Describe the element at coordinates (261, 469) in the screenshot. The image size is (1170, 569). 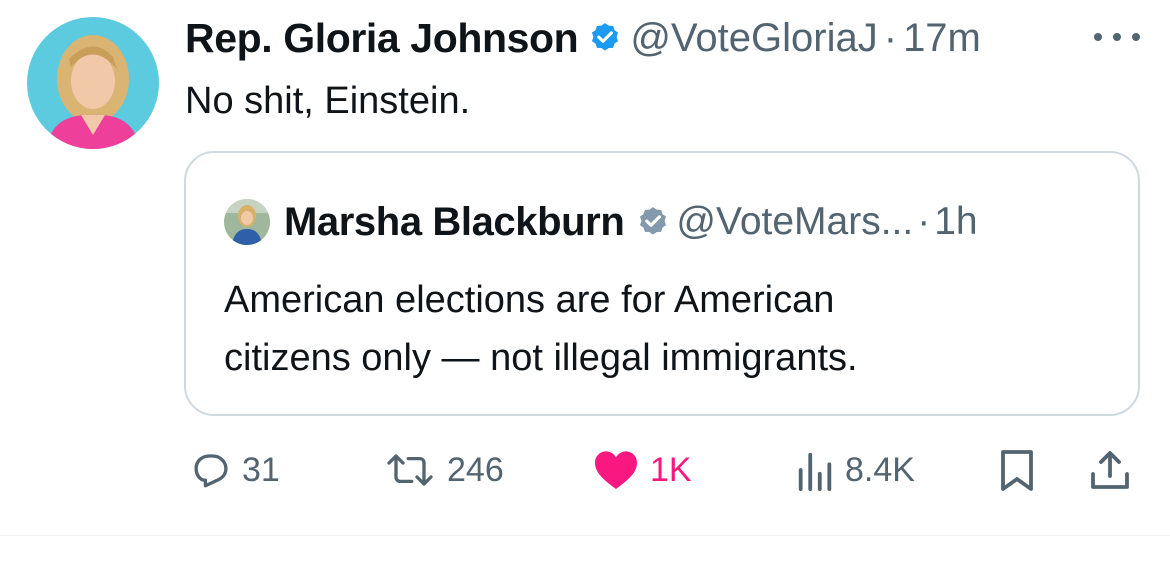
I see `reply-count: 31` at that location.